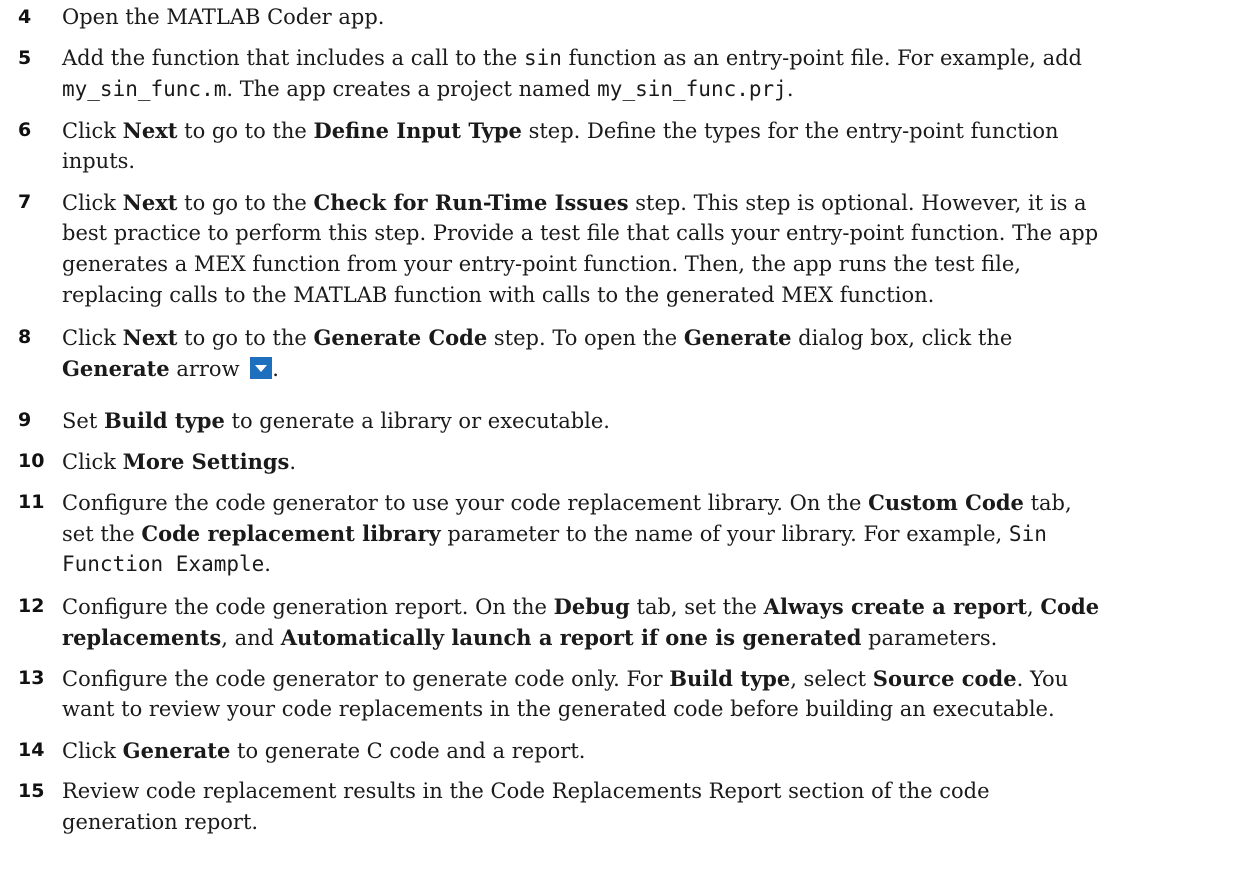  I want to click on step-number: 10, so click(31, 461).